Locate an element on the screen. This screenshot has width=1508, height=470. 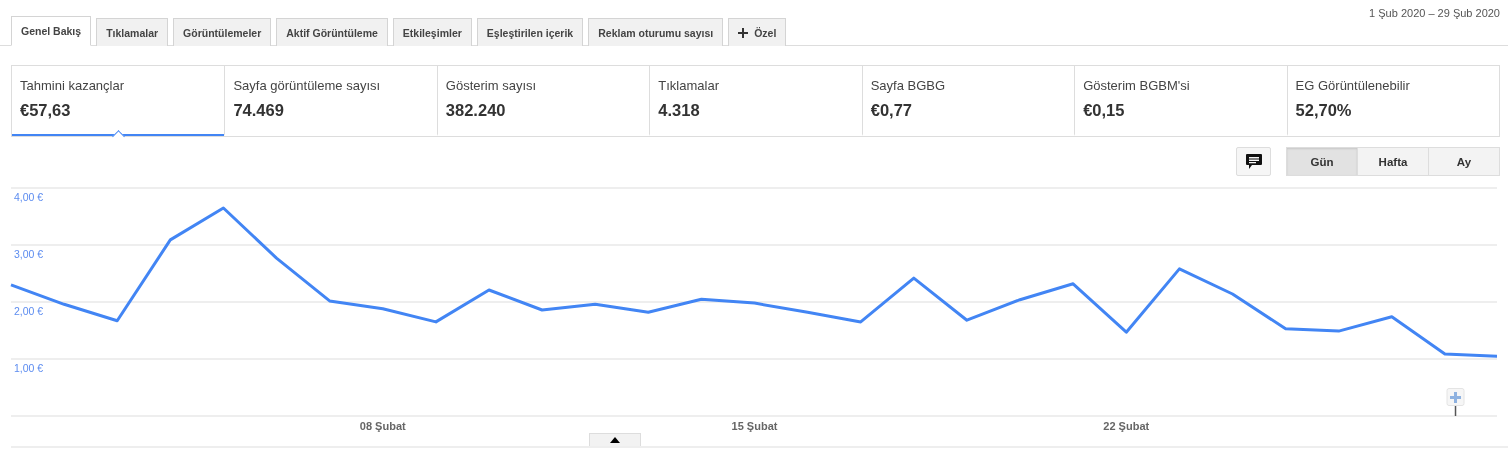
metric-value: 52,70% is located at coordinates (1324, 110).